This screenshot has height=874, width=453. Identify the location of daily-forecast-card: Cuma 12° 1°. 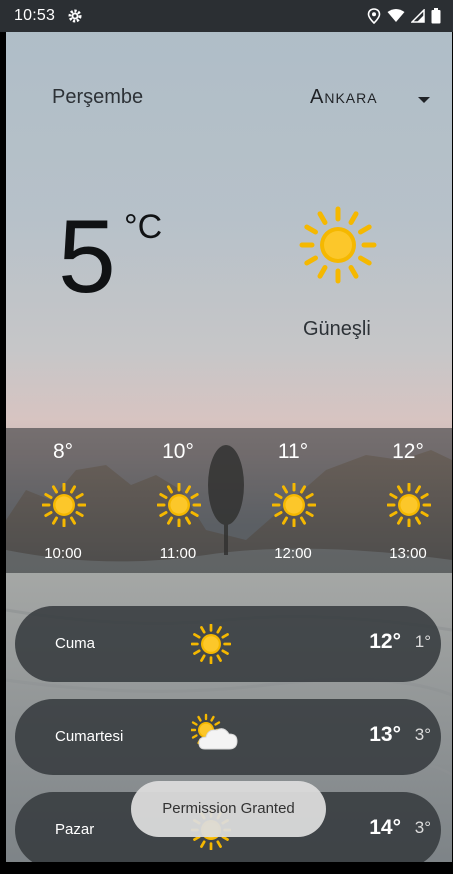
(228, 644).